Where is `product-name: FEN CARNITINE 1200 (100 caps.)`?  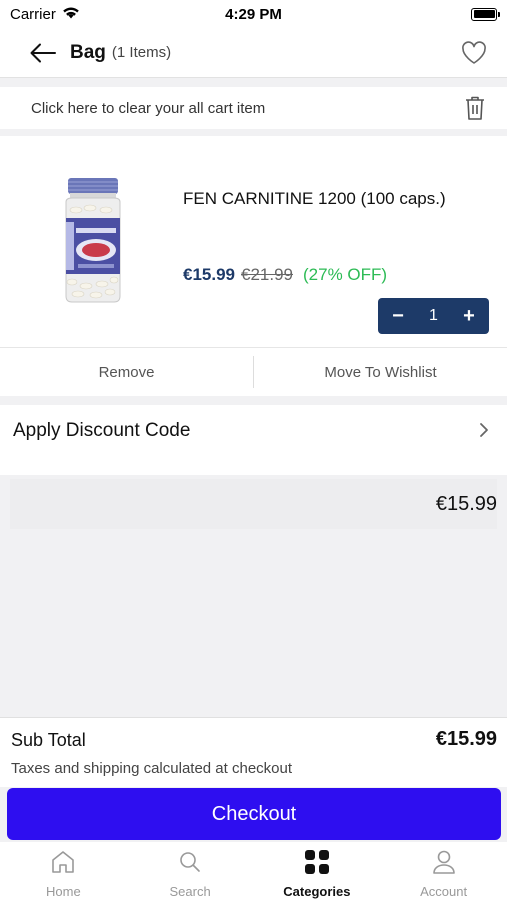 product-name: FEN CARNITINE 1200 (100 caps.) is located at coordinates (314, 199).